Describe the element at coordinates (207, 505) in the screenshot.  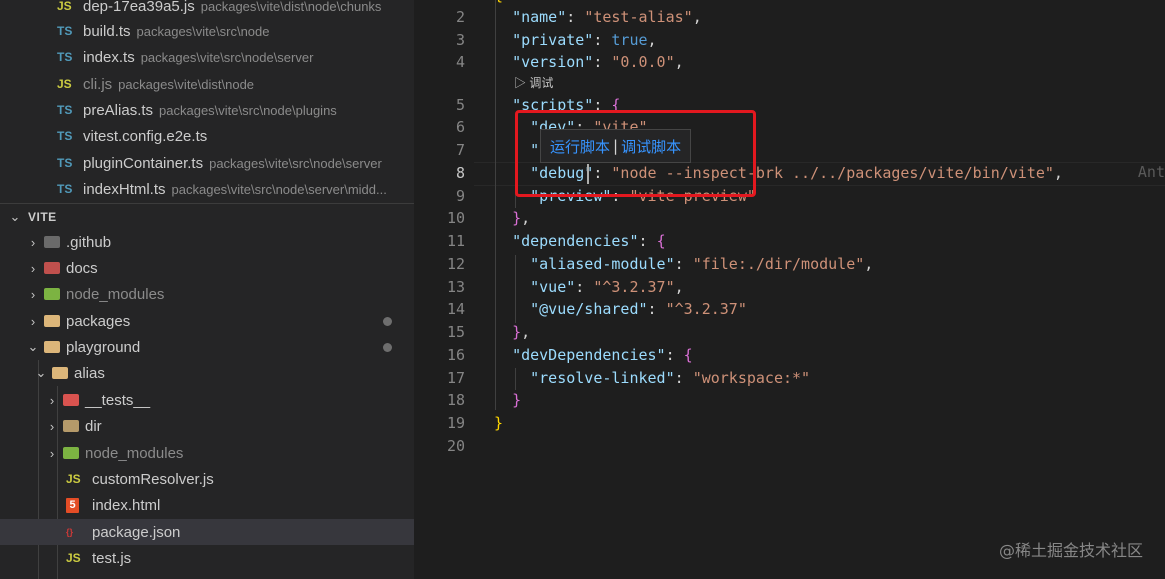
I see `tree-item-index-html: 5 index.html` at that location.